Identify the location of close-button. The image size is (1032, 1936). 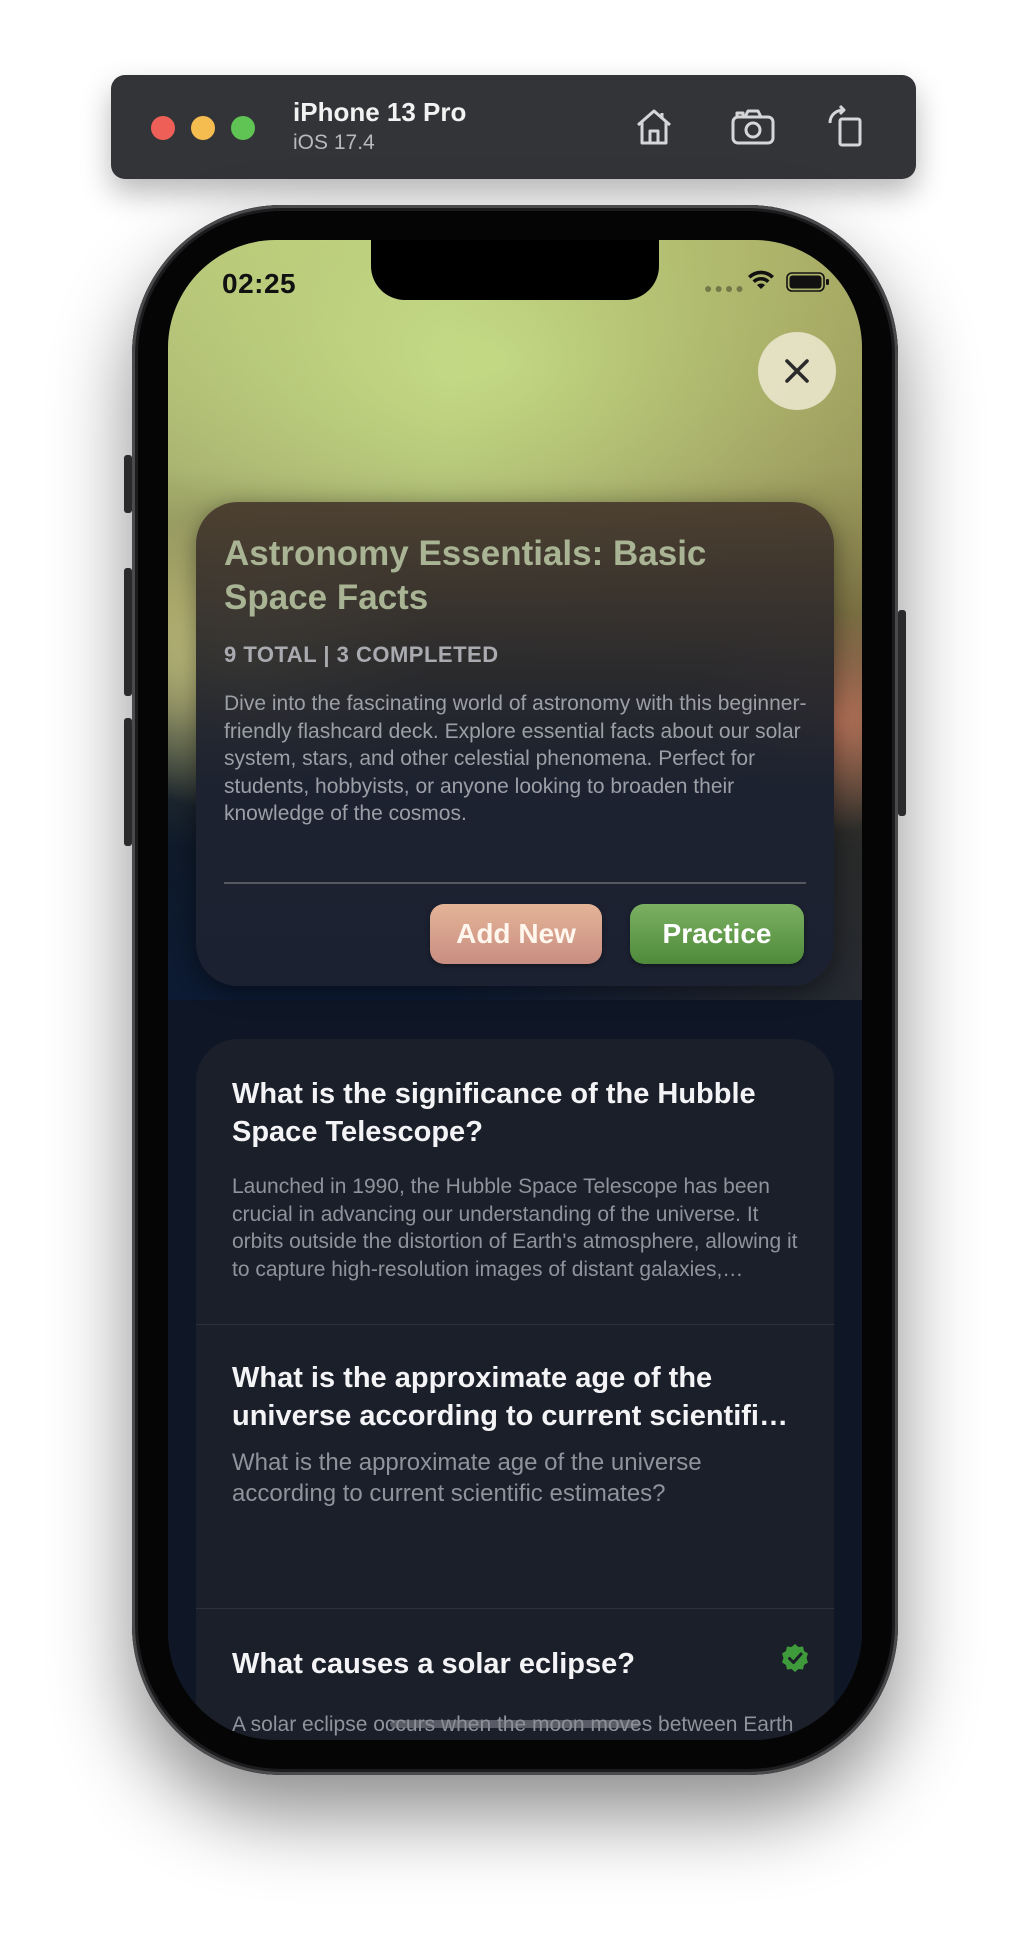
(797, 371).